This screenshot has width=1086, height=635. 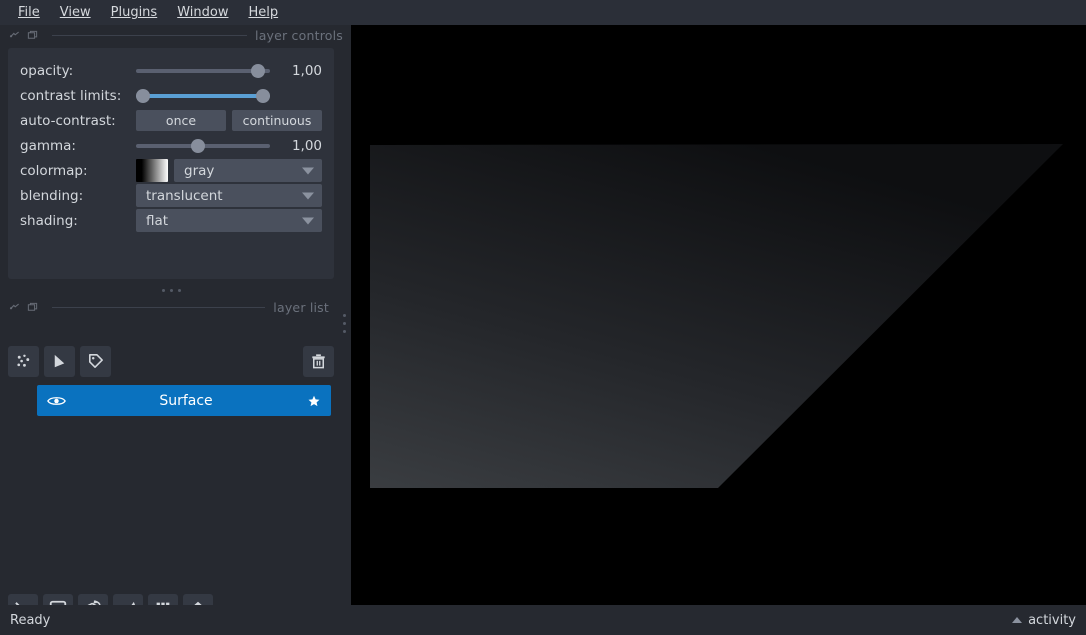 I want to click on shading-combobox: flat, so click(x=229, y=220).